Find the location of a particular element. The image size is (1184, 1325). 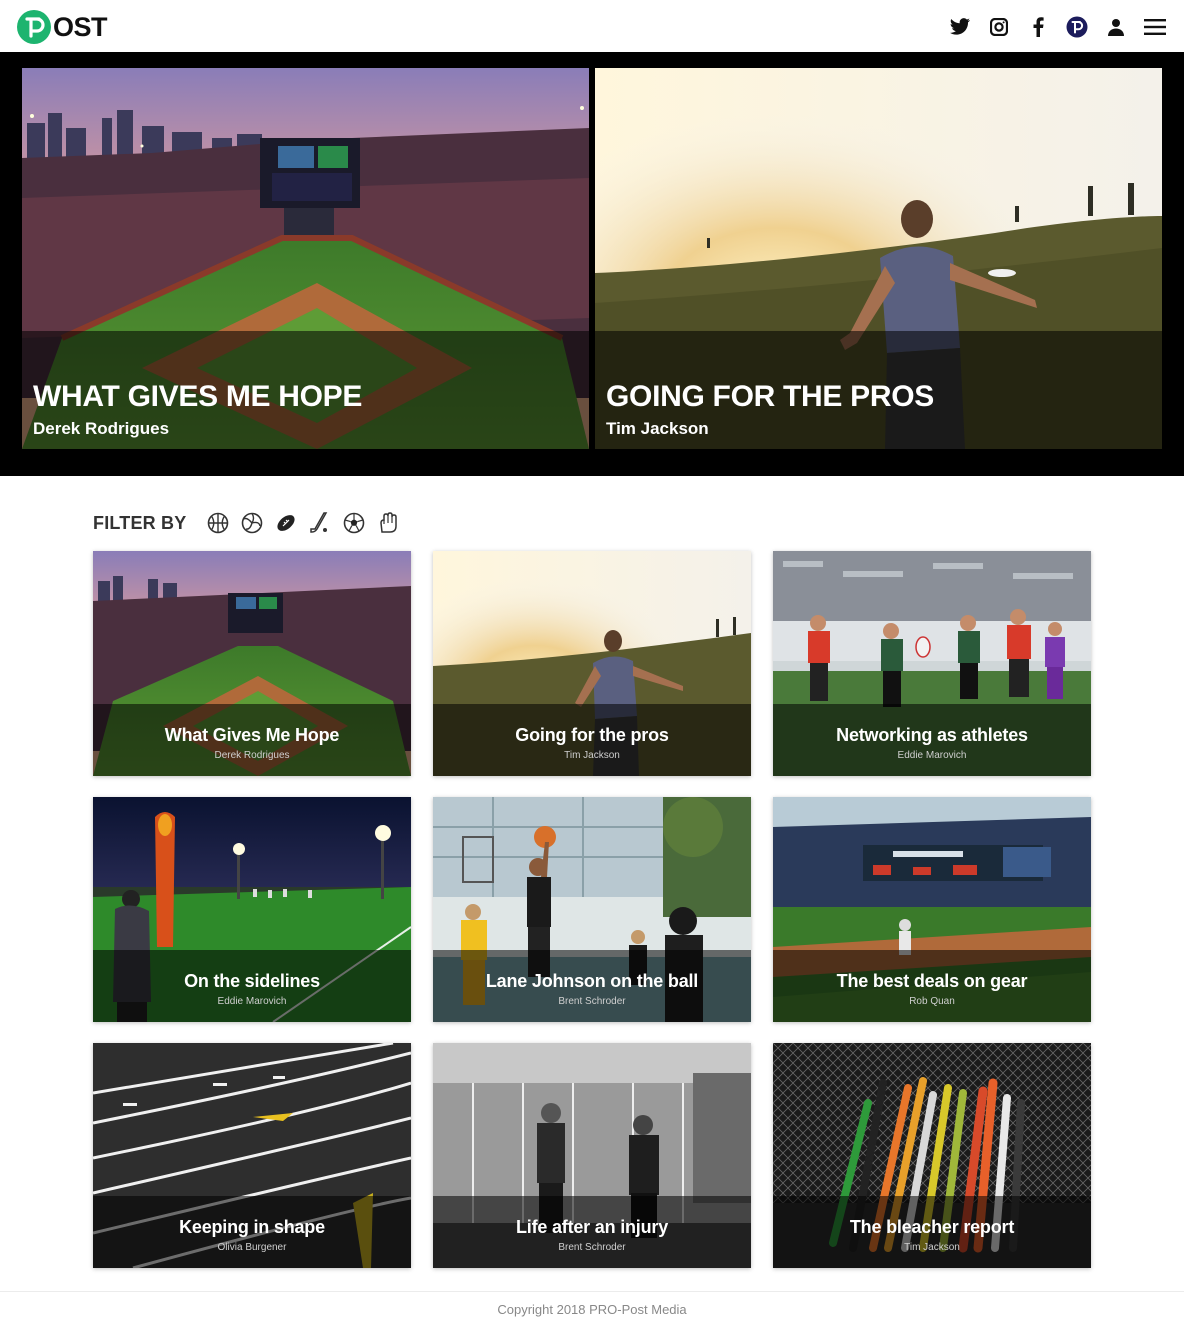

logo-text: OST is located at coordinates (80, 26).